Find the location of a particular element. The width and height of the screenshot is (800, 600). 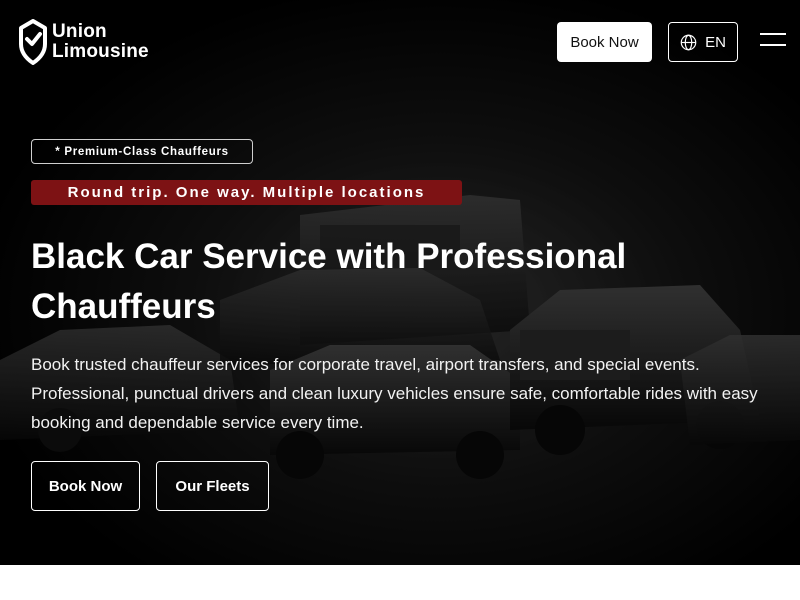

globe-icon is located at coordinates (688, 42).